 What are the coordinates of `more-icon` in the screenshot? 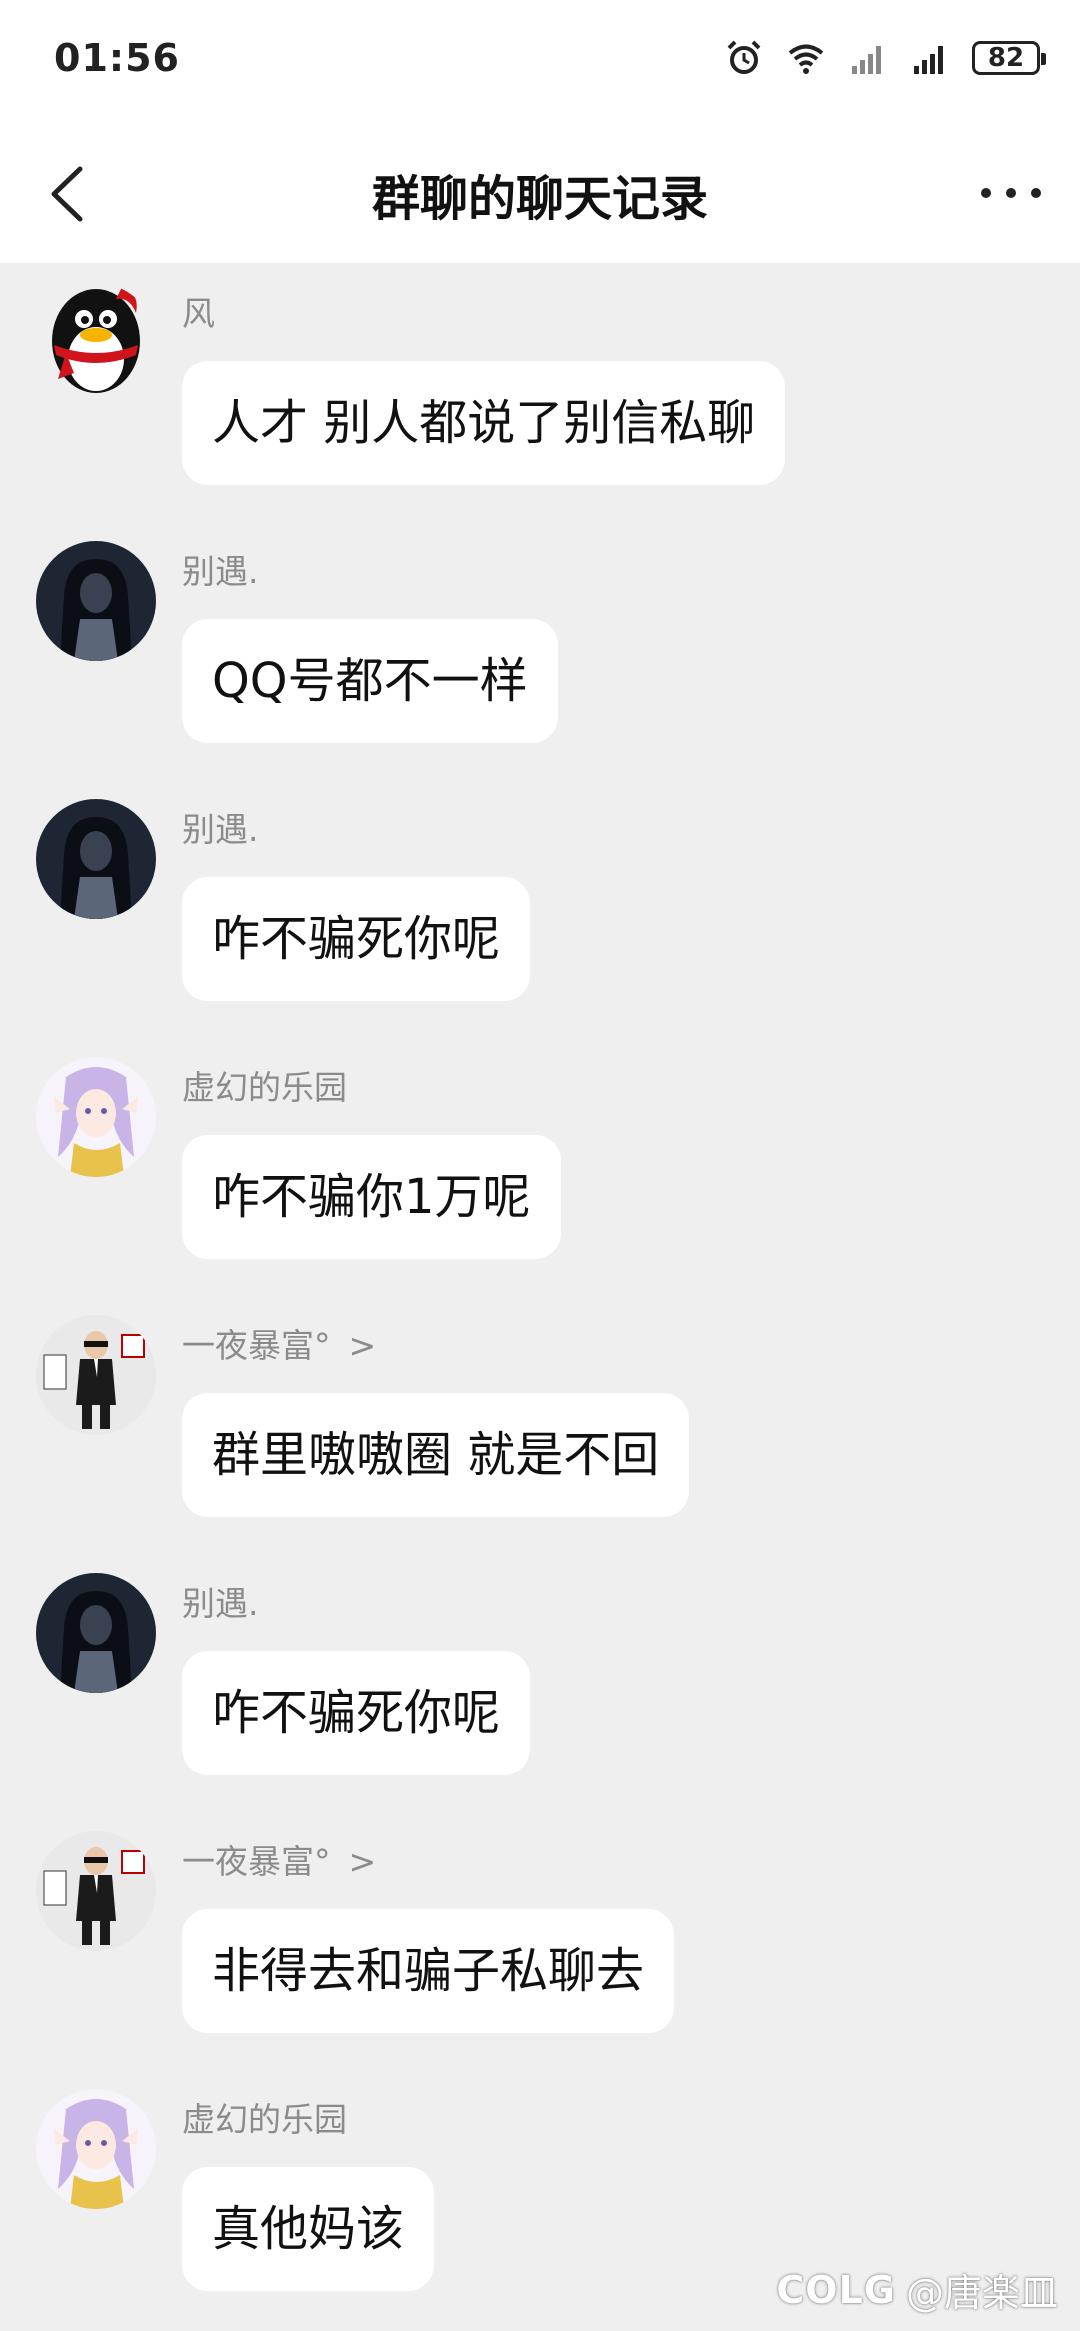 It's located at (1011, 193).